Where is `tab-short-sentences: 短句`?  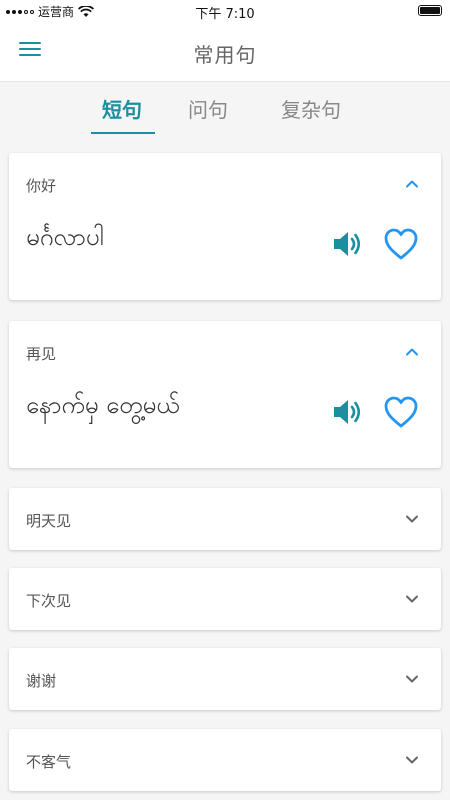 tab-short-sentences: 短句 is located at coordinates (122, 110).